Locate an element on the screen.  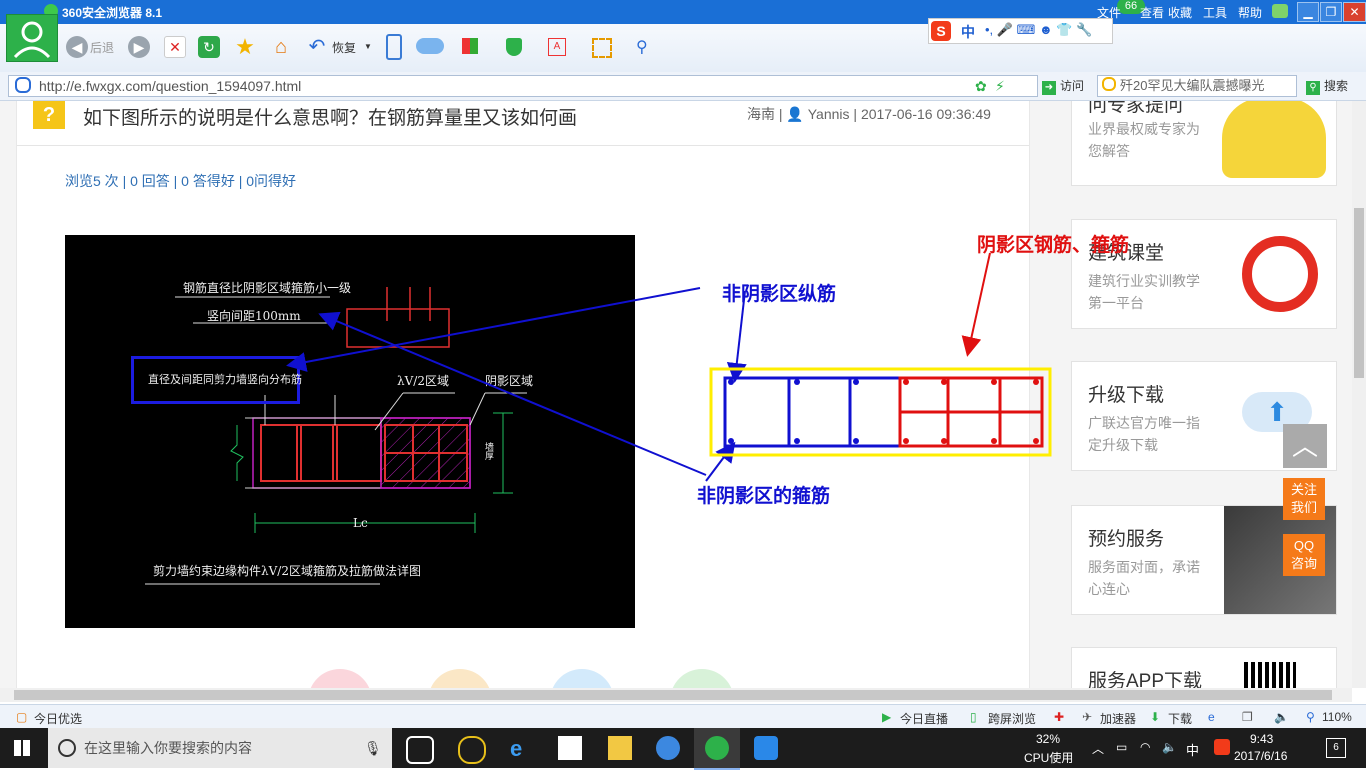
user-icon is located at coordinates (32, 40).